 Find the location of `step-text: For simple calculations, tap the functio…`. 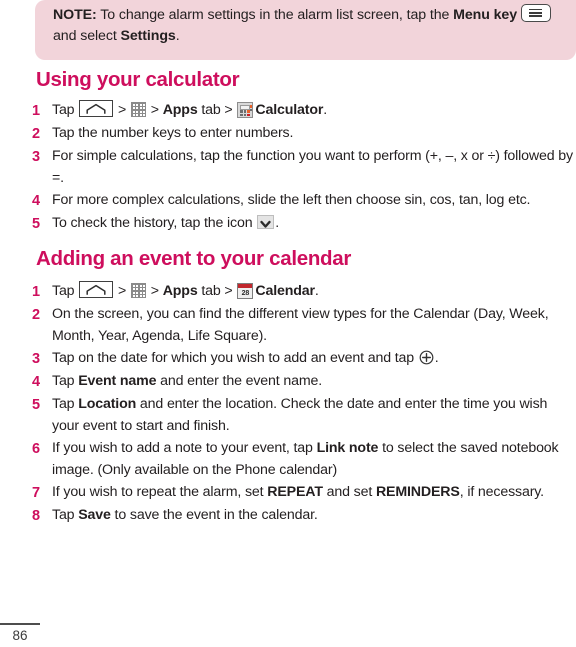

step-text: For simple calculations, tap the functio… is located at coordinates (314, 167).